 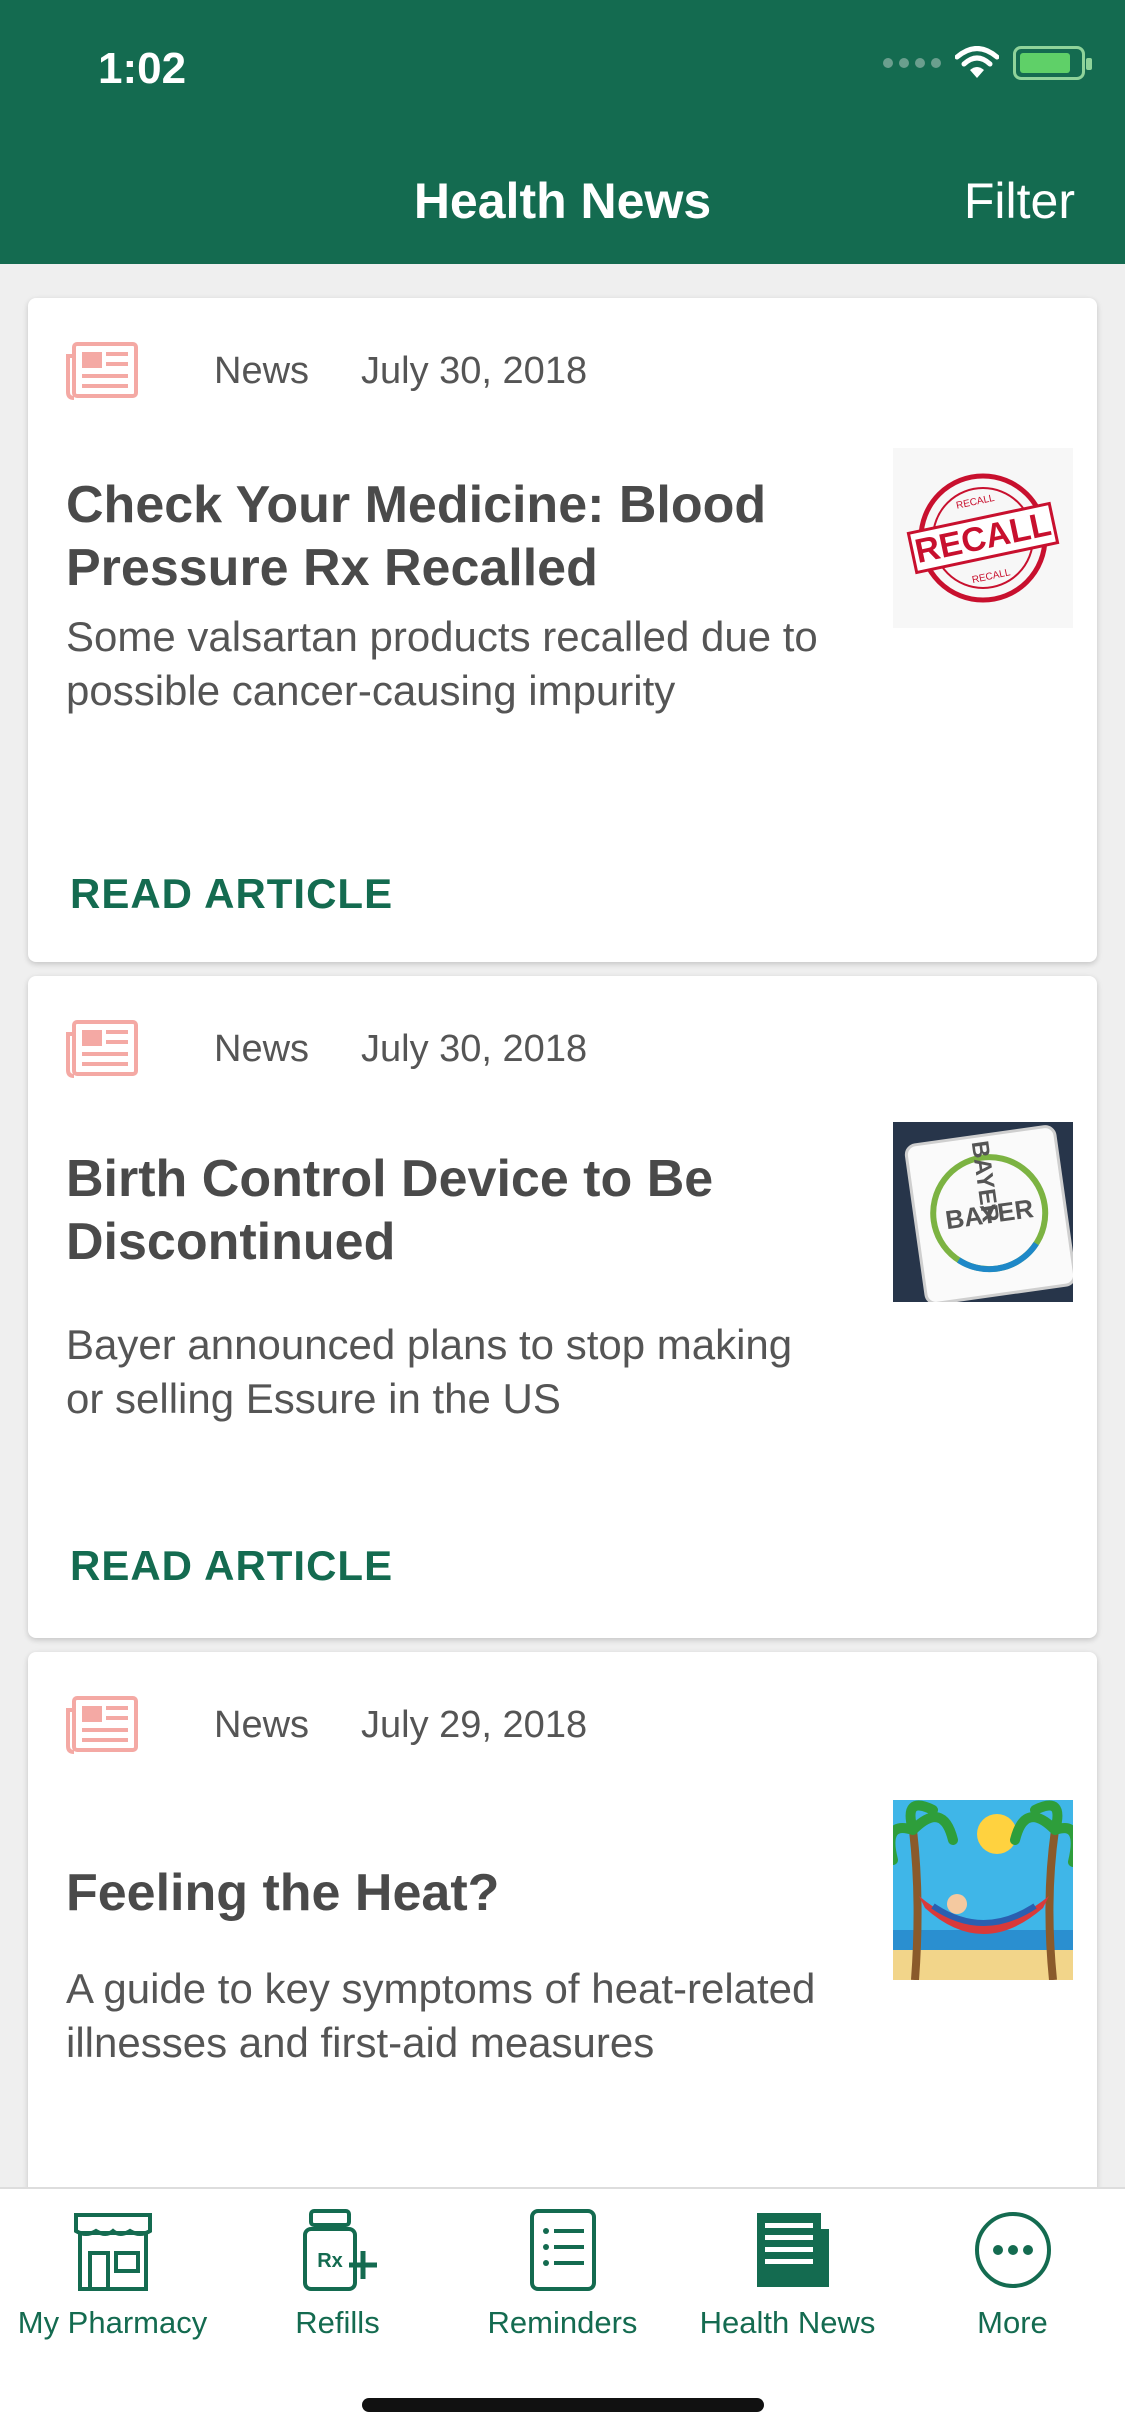 I want to click on tab-label: Refills, so click(x=337, y=2322).